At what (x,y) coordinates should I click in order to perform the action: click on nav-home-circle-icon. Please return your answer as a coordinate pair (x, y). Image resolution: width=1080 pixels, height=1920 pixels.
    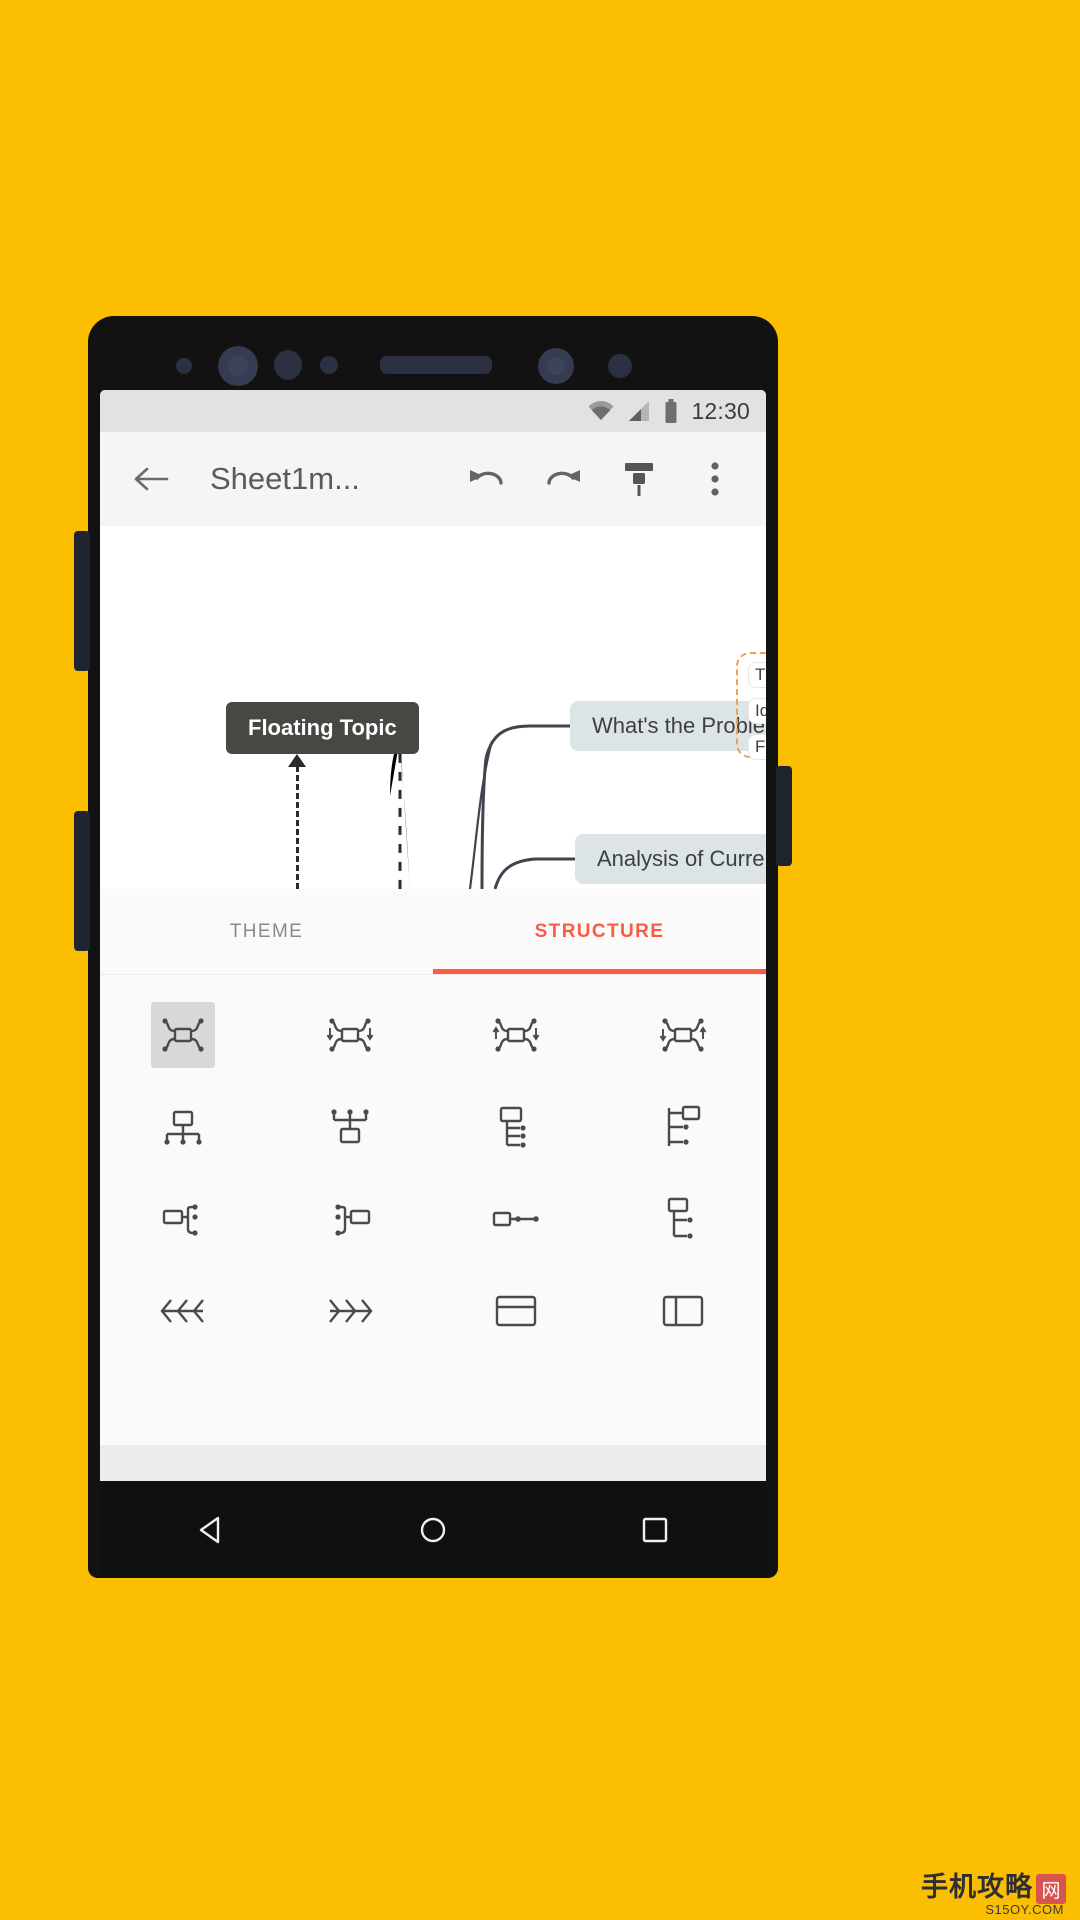
    Looking at the image, I should click on (433, 1530).